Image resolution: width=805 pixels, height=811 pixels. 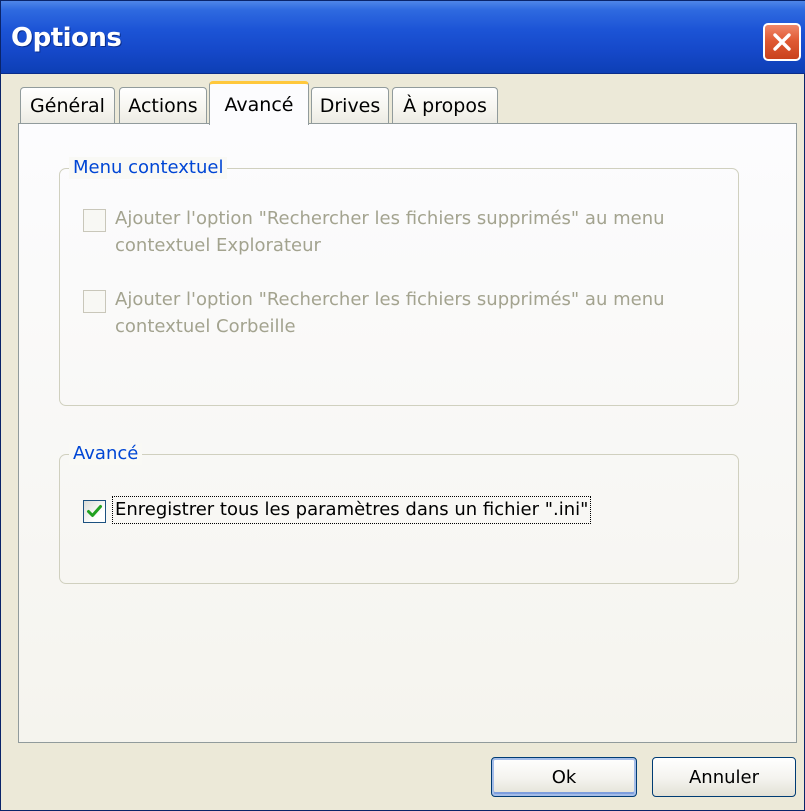 I want to click on tab-a-propos: À propos, so click(x=445, y=105).